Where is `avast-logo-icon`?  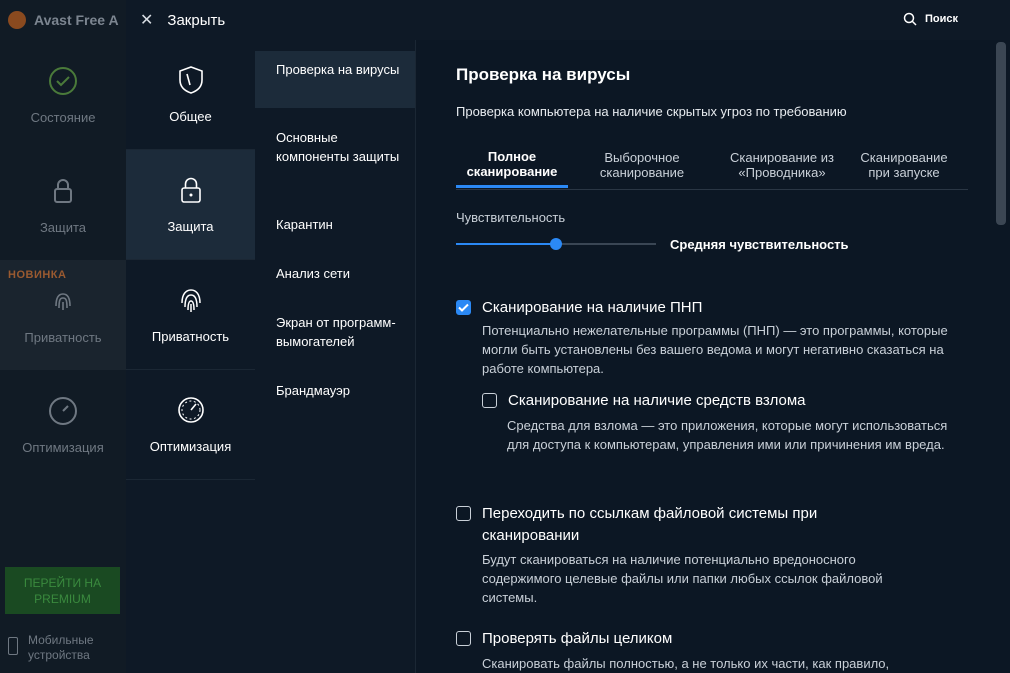
avast-logo-icon is located at coordinates (17, 20).